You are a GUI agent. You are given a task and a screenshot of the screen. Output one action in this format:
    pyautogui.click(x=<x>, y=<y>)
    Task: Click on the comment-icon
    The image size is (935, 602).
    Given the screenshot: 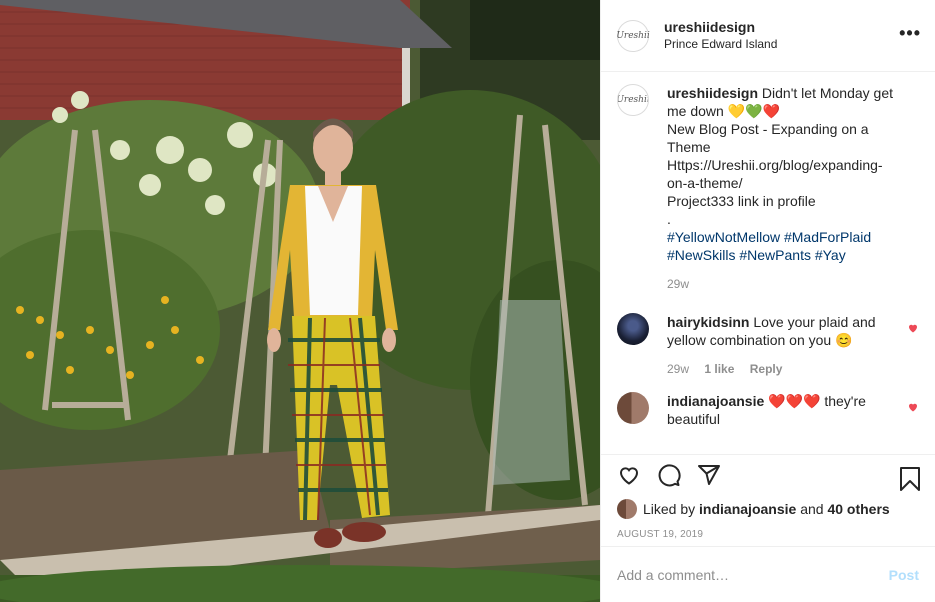 What is the action you would take?
    pyautogui.click(x=669, y=475)
    